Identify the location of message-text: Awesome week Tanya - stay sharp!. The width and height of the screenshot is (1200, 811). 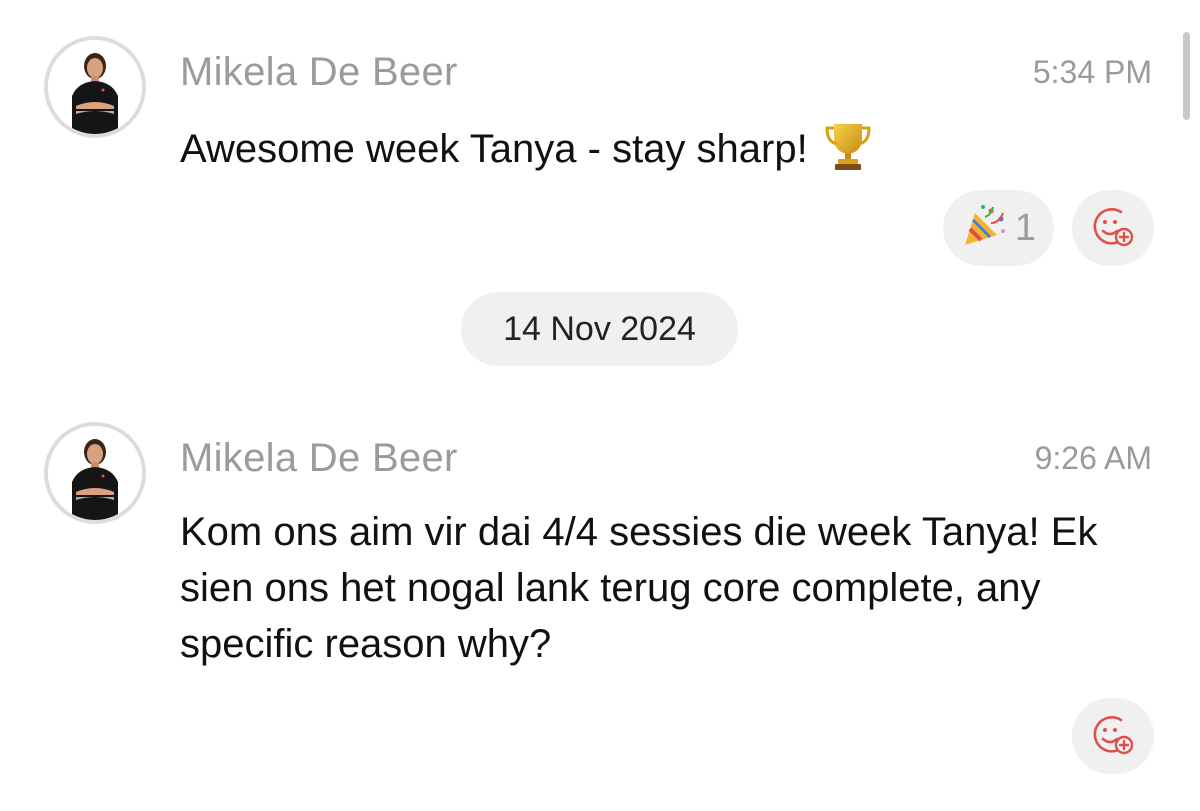
(675, 152).